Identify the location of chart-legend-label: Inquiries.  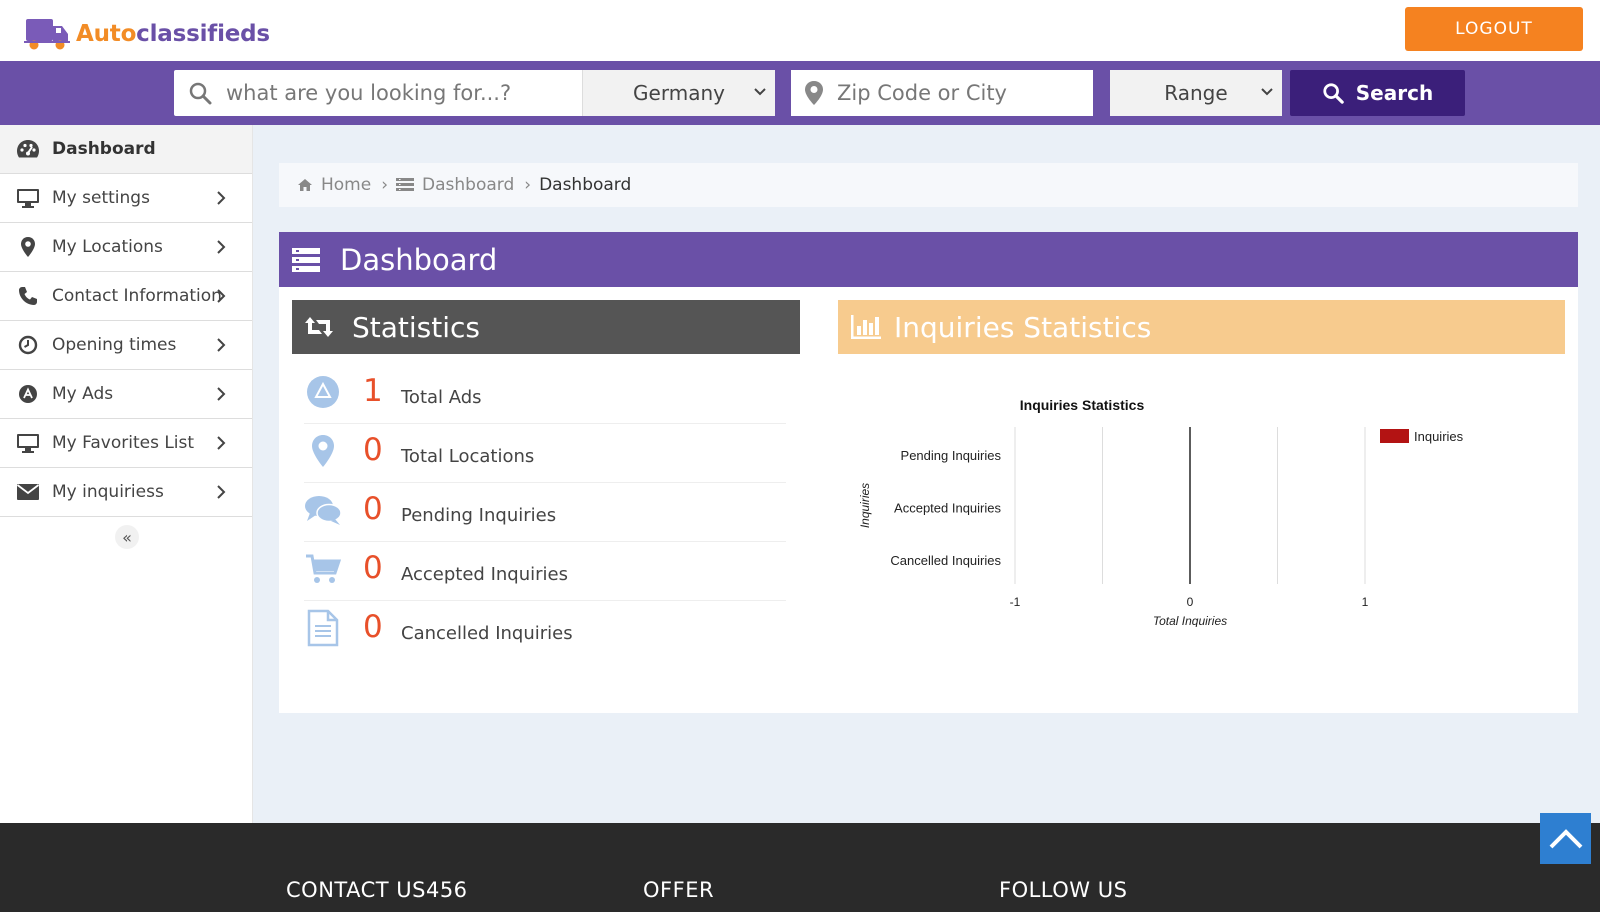
(1439, 436).